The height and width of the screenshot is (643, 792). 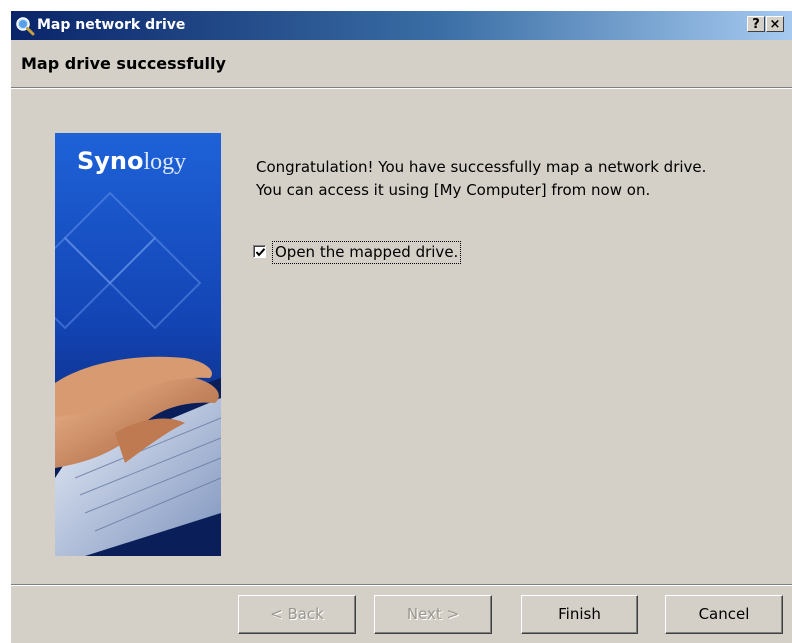 What do you see at coordinates (123, 63) in the screenshot?
I see `page-title: Map drive successfully` at bounding box center [123, 63].